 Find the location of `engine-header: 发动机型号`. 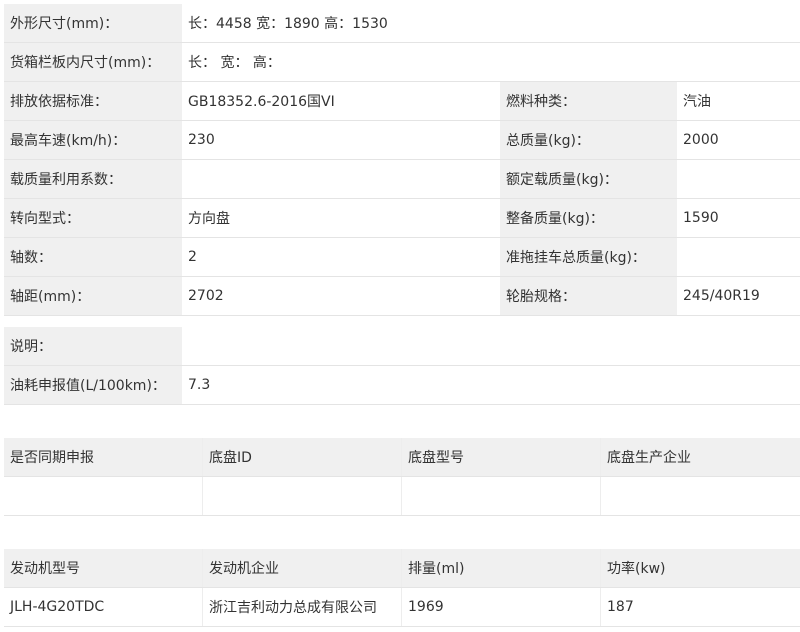

engine-header: 发动机型号 is located at coordinates (103, 568).